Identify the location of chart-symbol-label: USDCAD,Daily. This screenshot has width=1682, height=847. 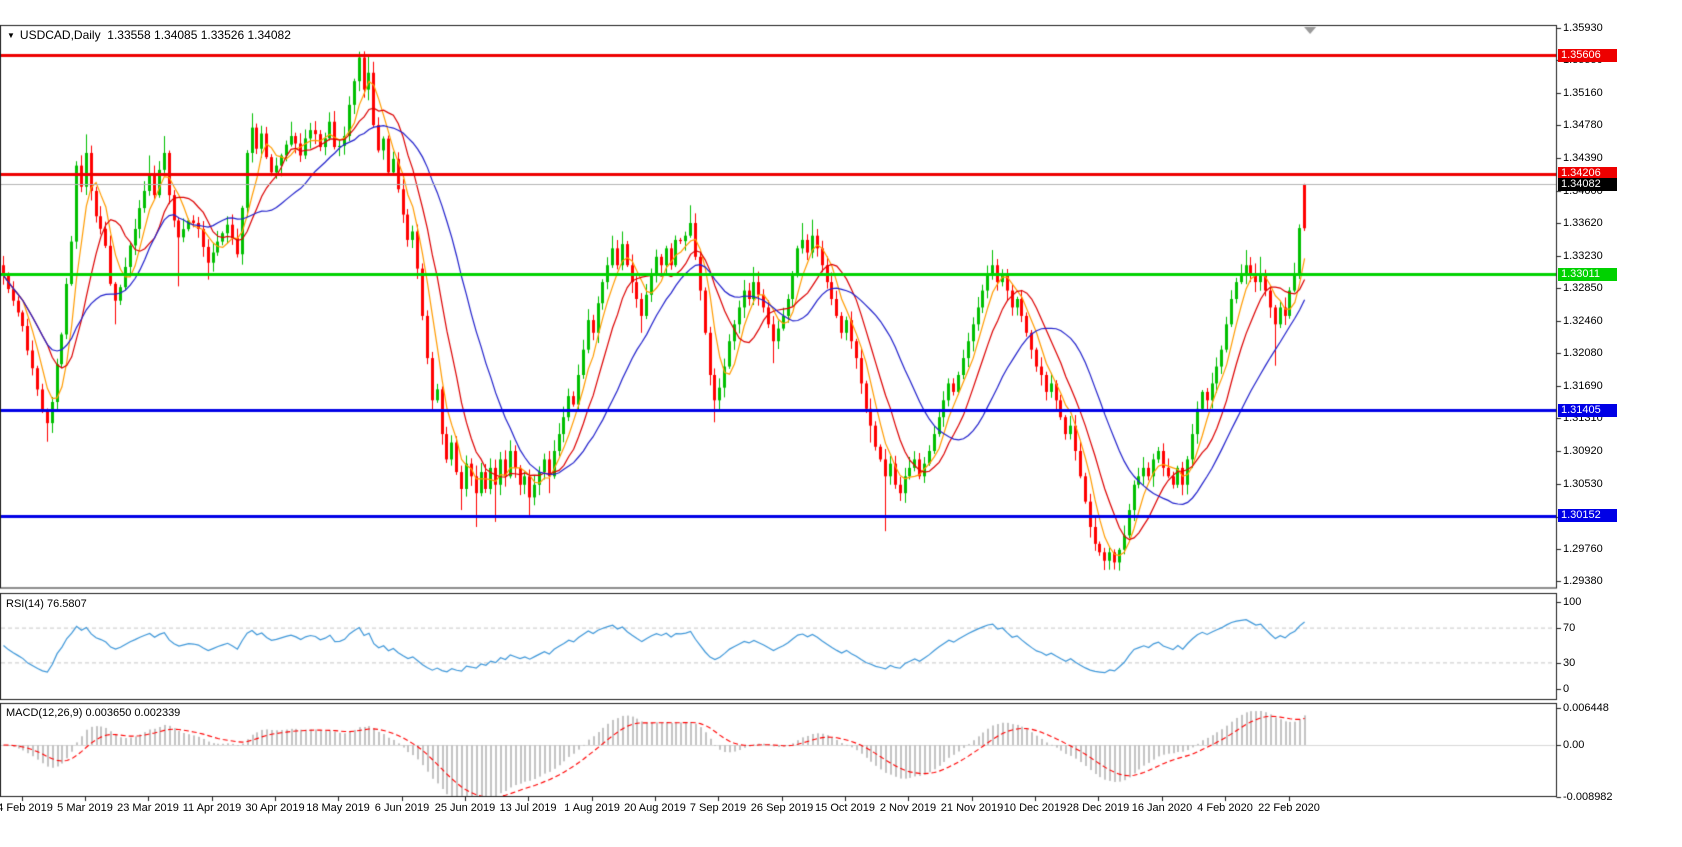
(60, 35).